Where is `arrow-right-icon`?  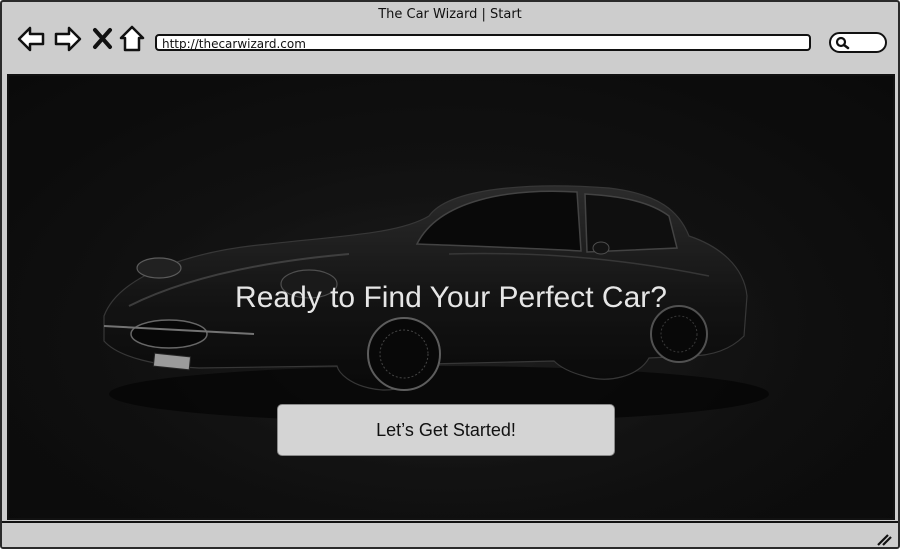 arrow-right-icon is located at coordinates (68, 39).